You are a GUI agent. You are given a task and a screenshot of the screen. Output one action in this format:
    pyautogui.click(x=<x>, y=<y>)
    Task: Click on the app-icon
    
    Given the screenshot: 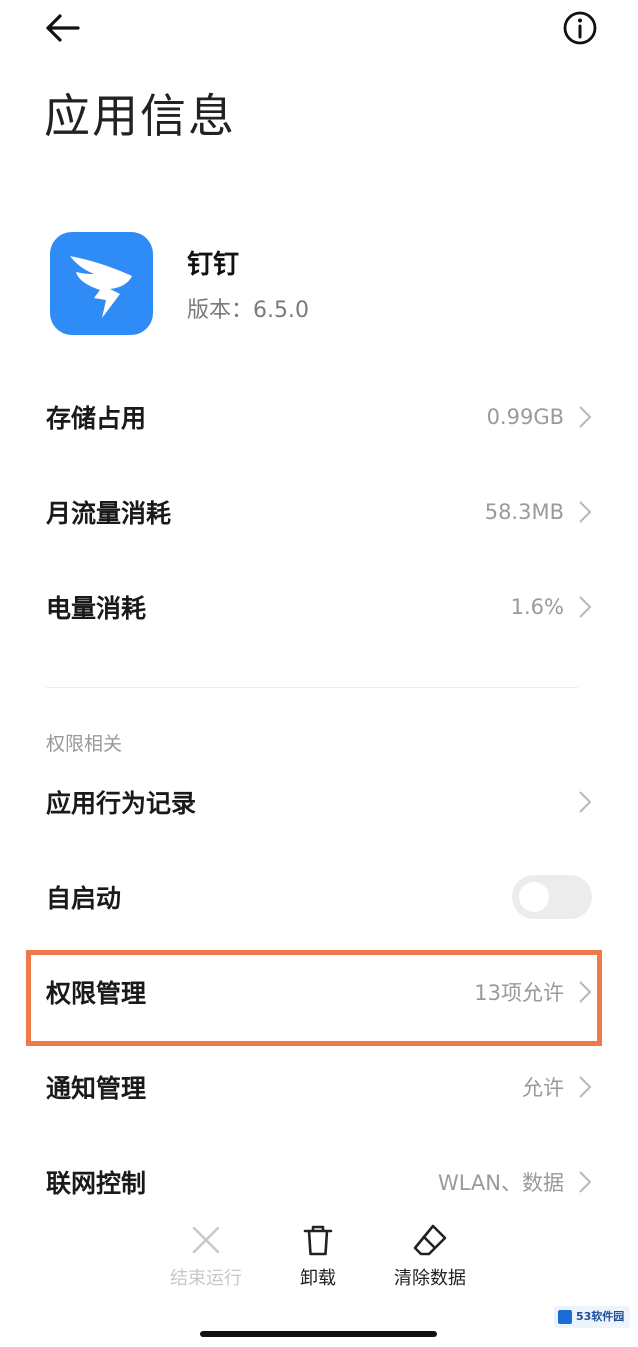 What is the action you would take?
    pyautogui.click(x=101, y=283)
    